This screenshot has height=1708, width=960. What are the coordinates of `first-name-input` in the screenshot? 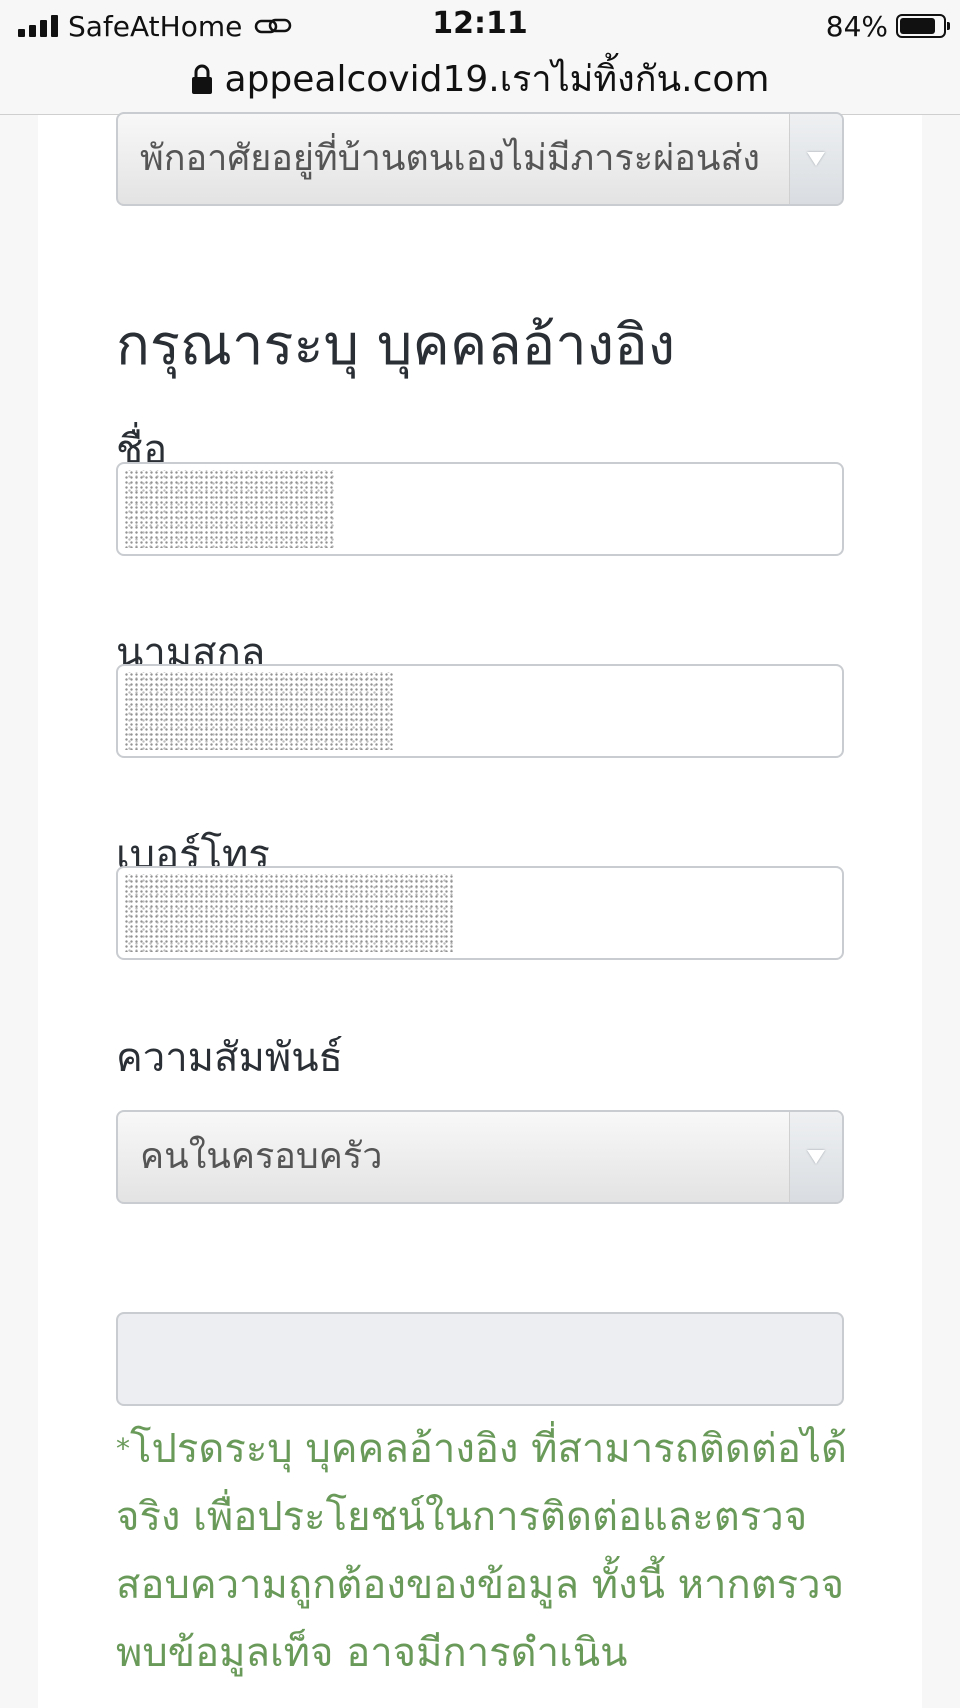 It's located at (480, 509).